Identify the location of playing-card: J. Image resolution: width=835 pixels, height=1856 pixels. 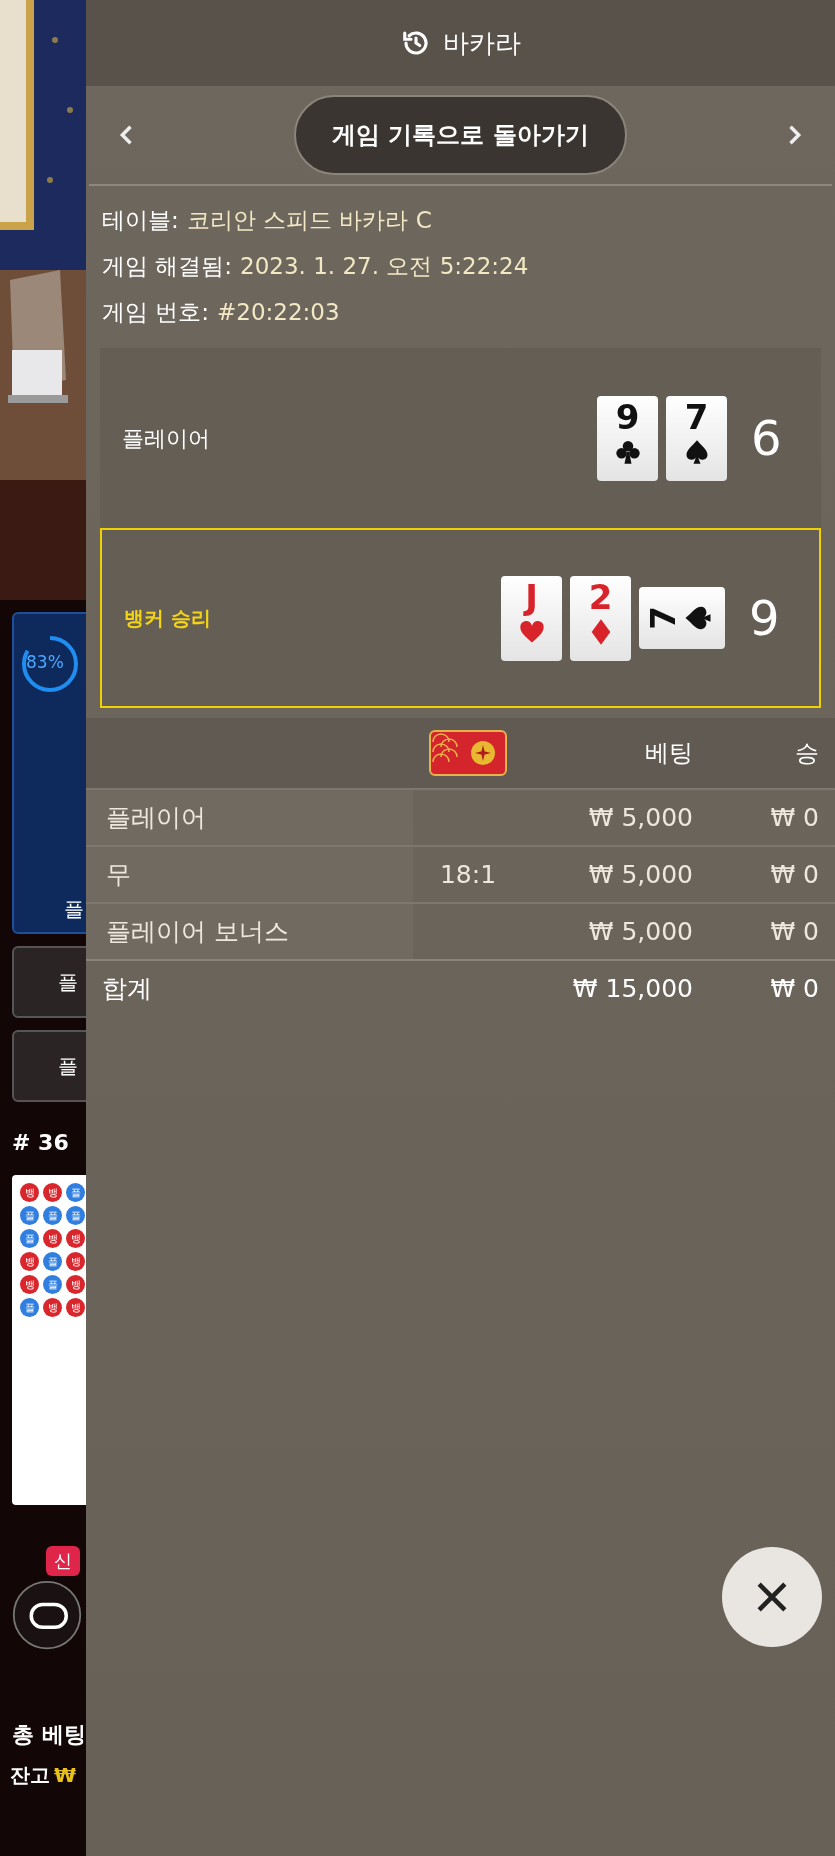
(531, 618).